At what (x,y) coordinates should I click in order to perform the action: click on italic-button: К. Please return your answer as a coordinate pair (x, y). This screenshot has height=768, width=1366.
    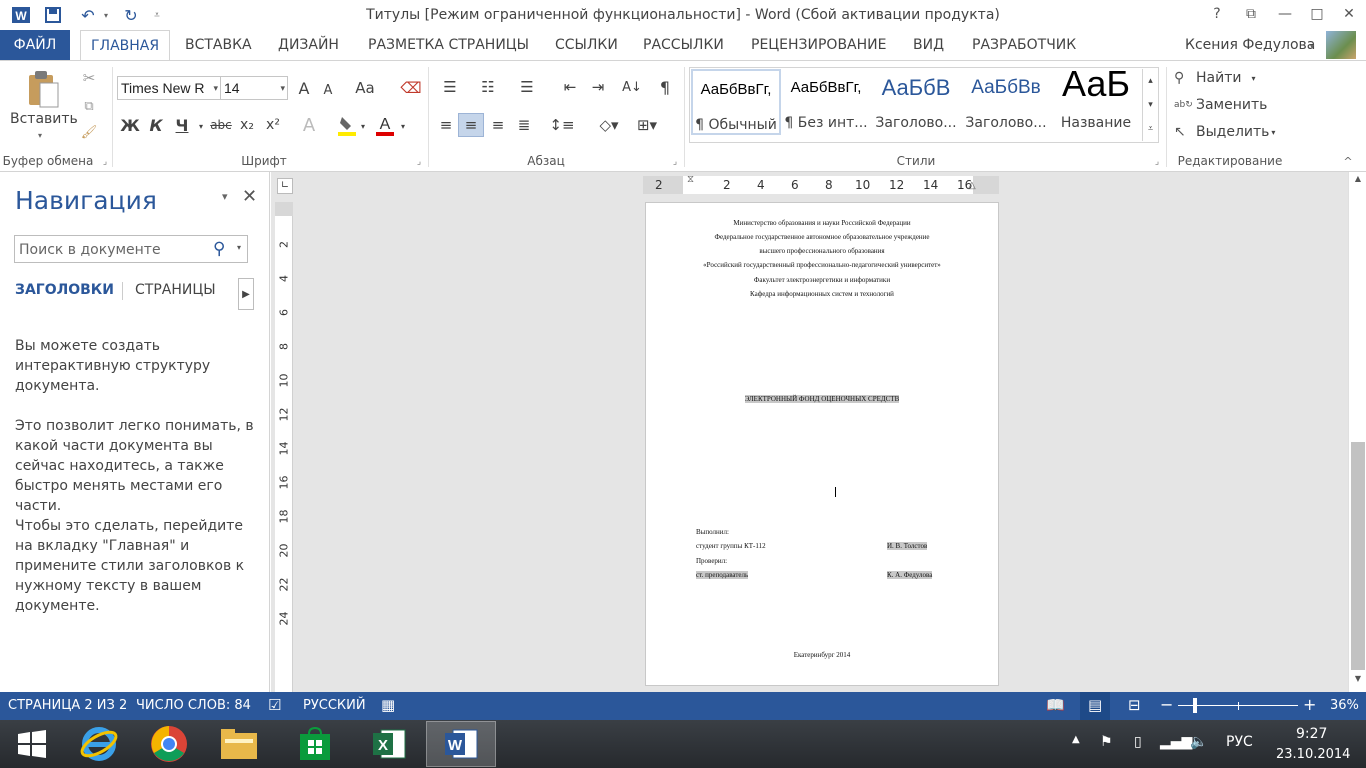
    Looking at the image, I should click on (156, 125).